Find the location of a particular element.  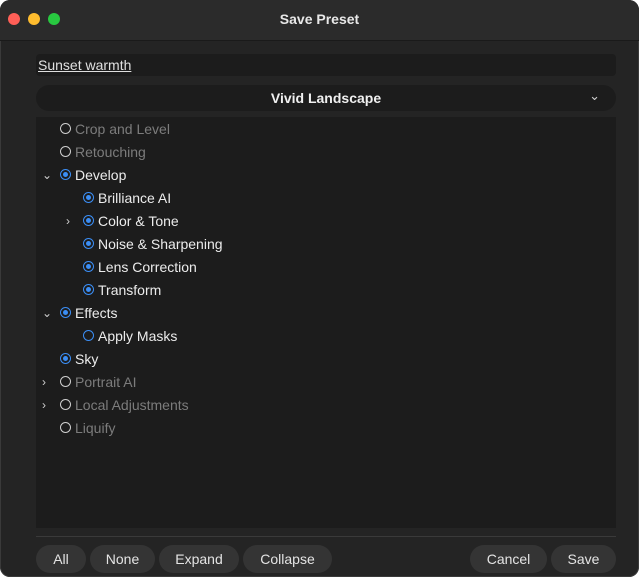

tree-item-label: Liquify is located at coordinates (95, 428).